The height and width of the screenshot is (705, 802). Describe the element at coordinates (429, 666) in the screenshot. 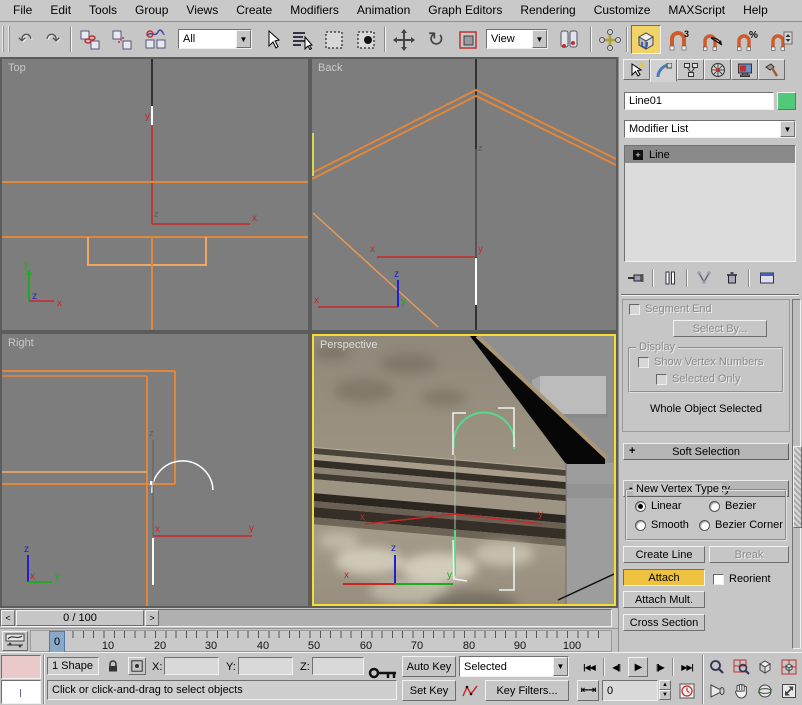

I see `auto-key-button: Auto Key` at that location.